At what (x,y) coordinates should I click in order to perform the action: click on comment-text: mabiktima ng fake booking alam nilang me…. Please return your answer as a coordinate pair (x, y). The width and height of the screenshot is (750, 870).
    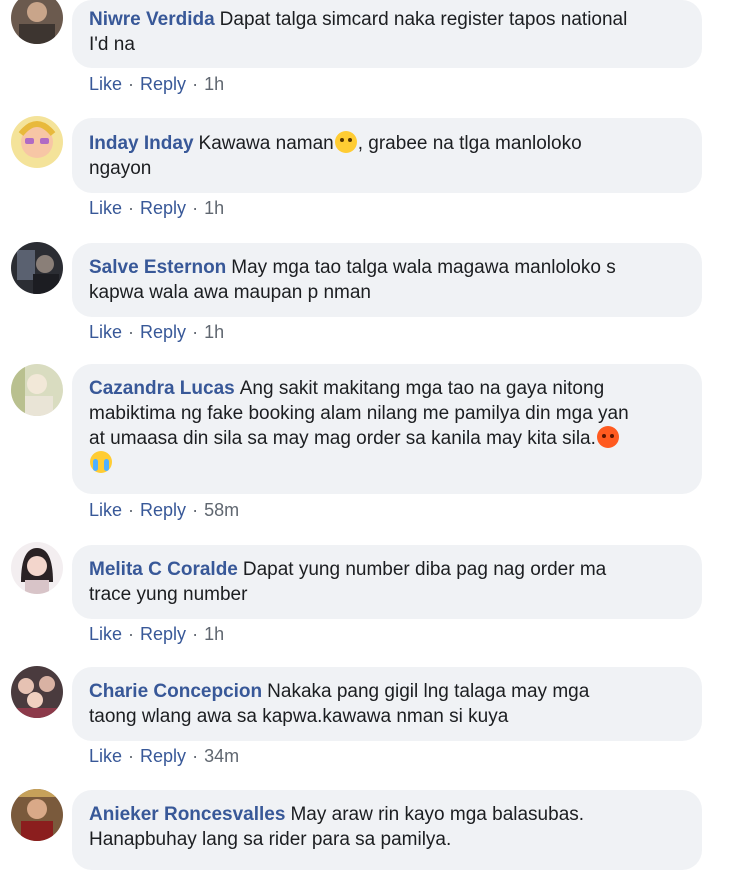
    Looking at the image, I should click on (359, 413).